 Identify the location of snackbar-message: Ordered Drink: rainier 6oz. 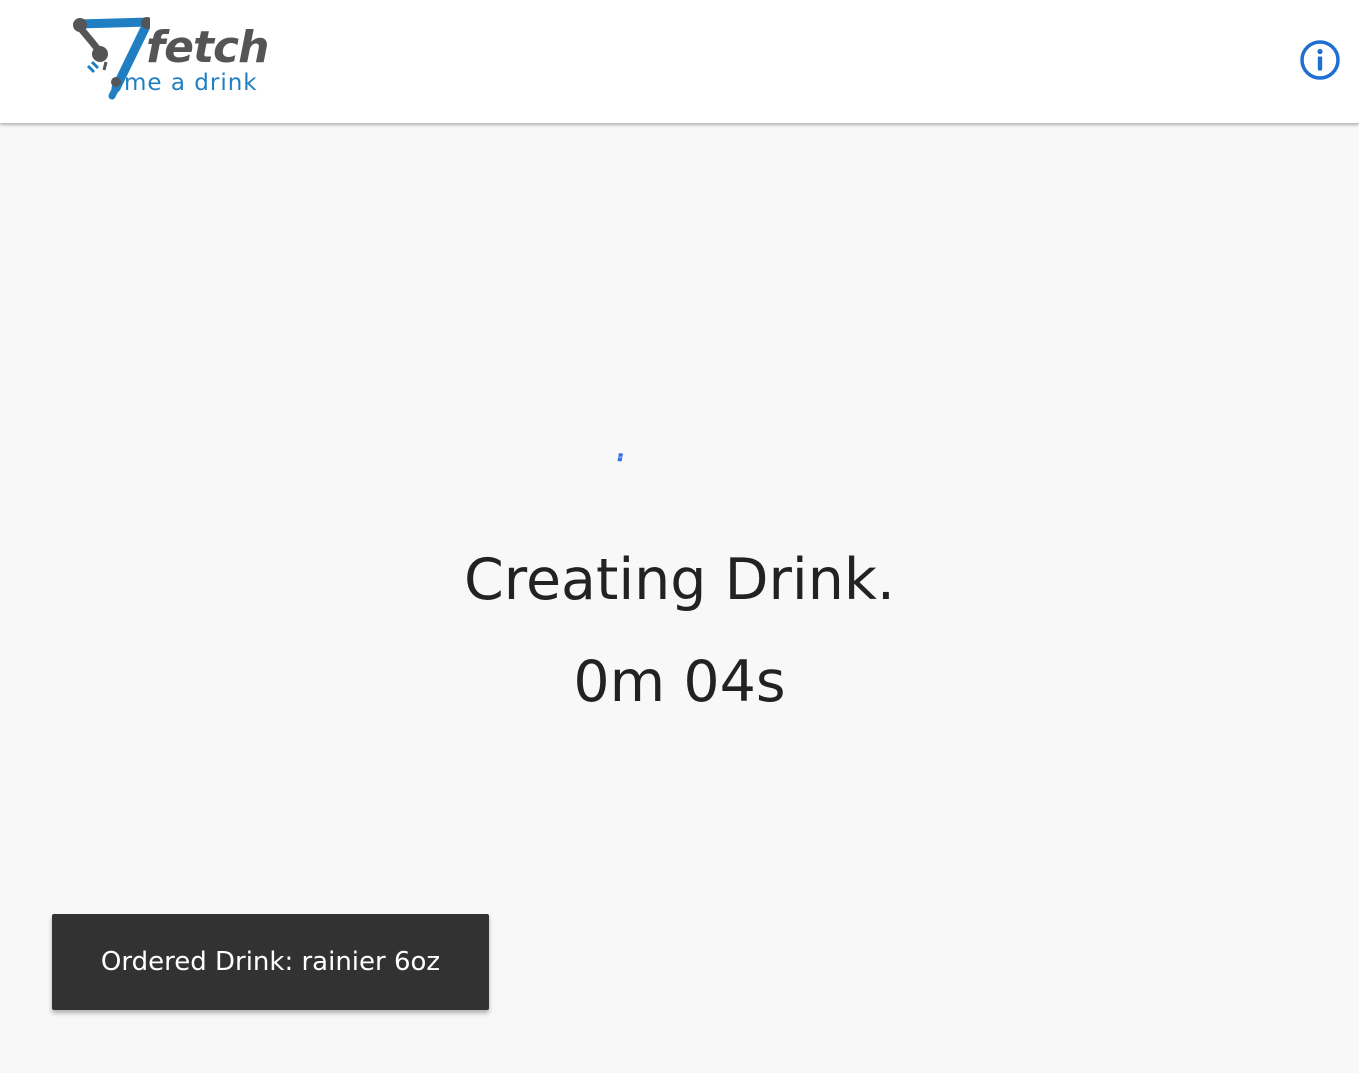
(270, 962).